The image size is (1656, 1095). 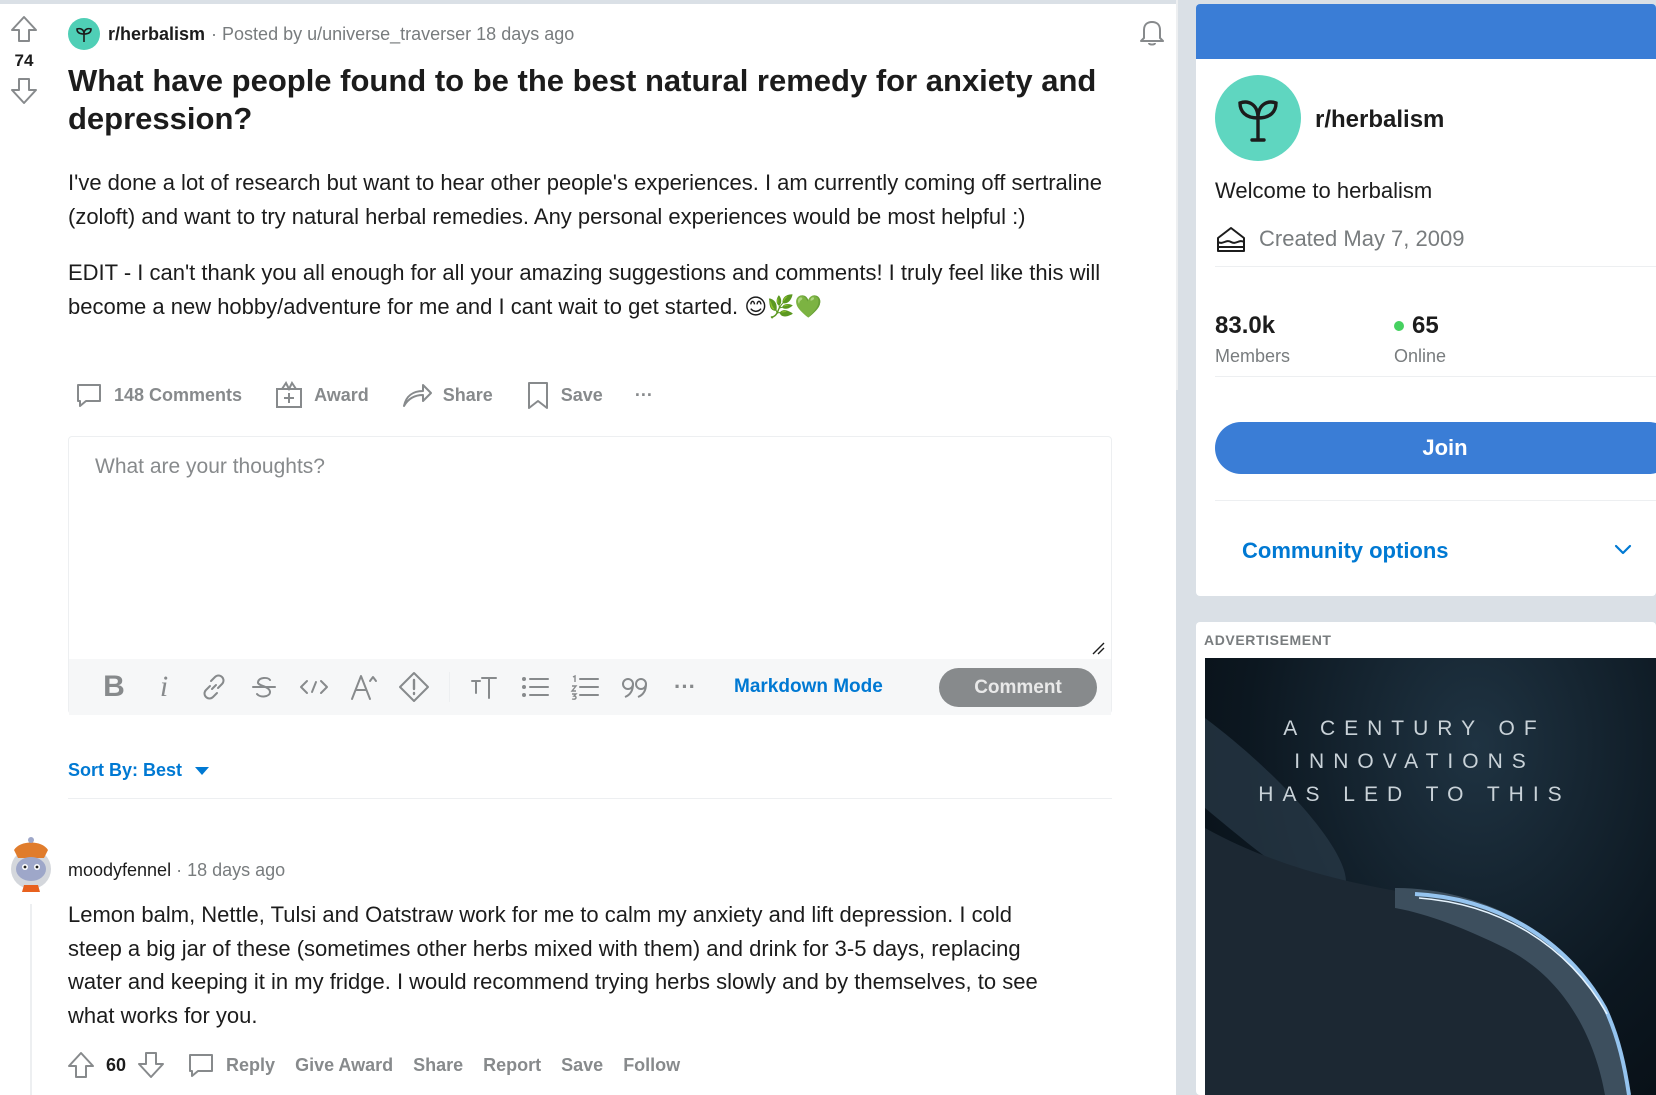 I want to click on share-button: Share, so click(x=447, y=395).